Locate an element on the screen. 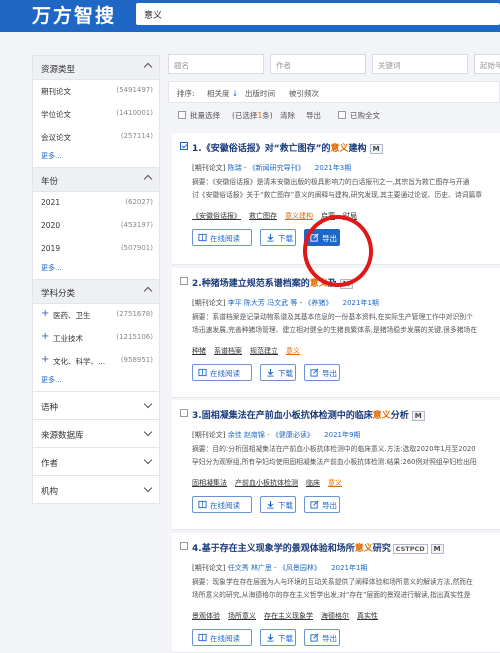  sort-pubtime: 出版时间 is located at coordinates (260, 93).